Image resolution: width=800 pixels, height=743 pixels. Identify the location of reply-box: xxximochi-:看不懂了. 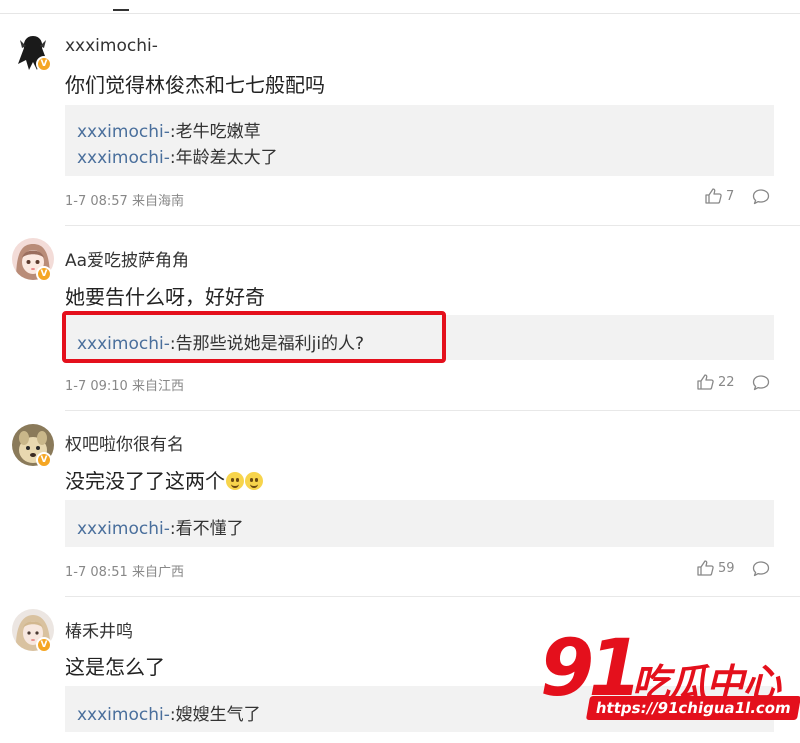
(419, 523).